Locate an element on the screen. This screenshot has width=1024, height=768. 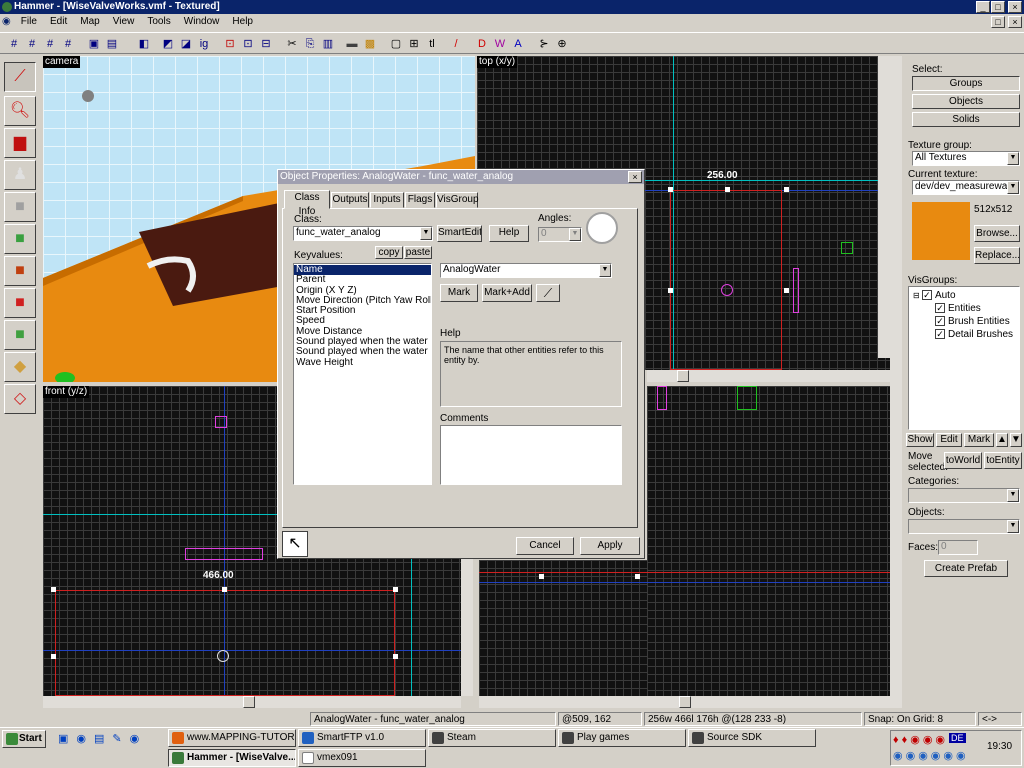
redo-icon: ⊡ is located at coordinates (248, 44).